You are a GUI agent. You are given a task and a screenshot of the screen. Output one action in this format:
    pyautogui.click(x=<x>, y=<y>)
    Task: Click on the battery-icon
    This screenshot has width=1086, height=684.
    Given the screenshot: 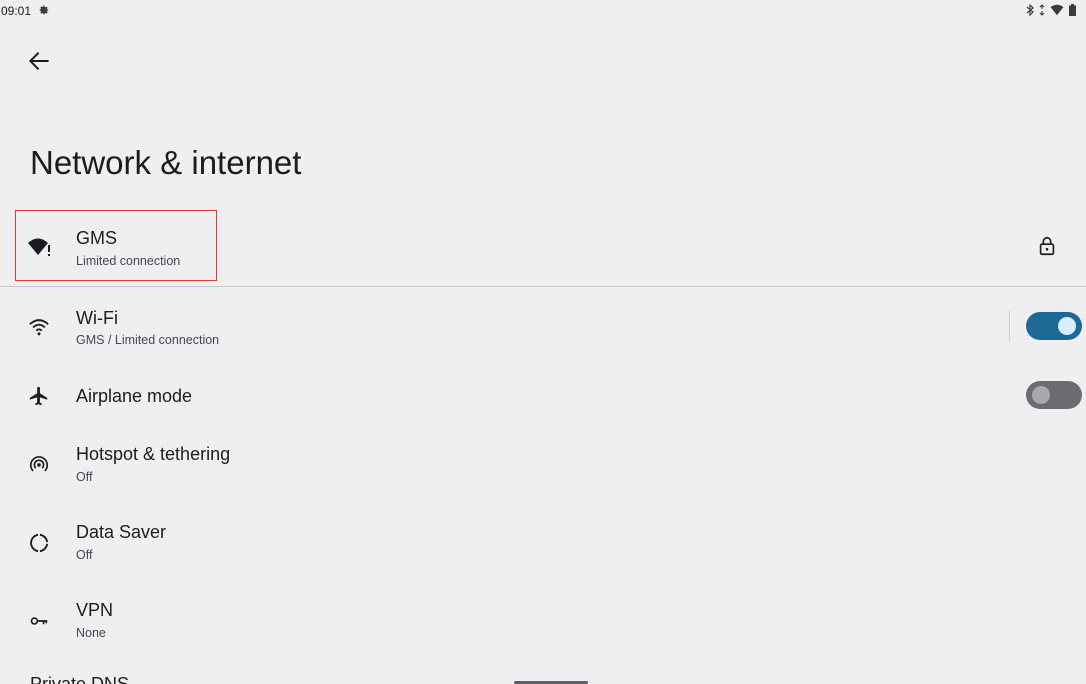 What is the action you would take?
    pyautogui.click(x=1072, y=10)
    